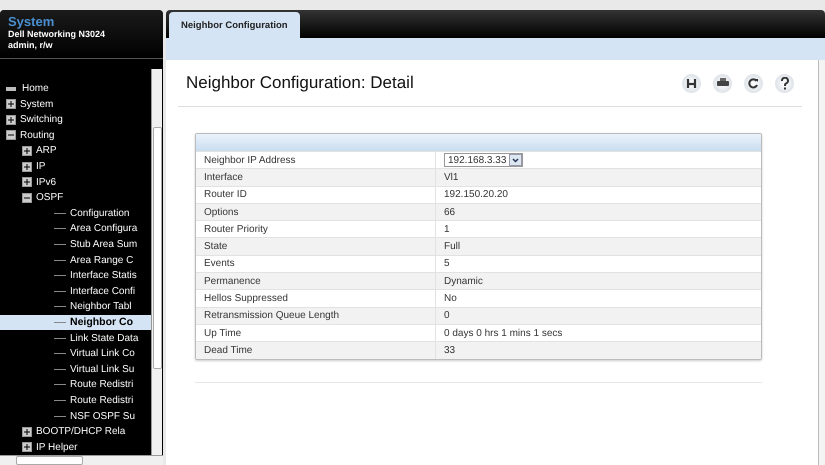  I want to click on tree-item: Virtual Link Su, so click(102, 369).